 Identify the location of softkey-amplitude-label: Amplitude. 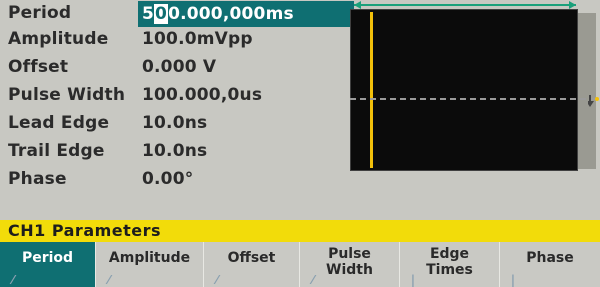
(149, 258).